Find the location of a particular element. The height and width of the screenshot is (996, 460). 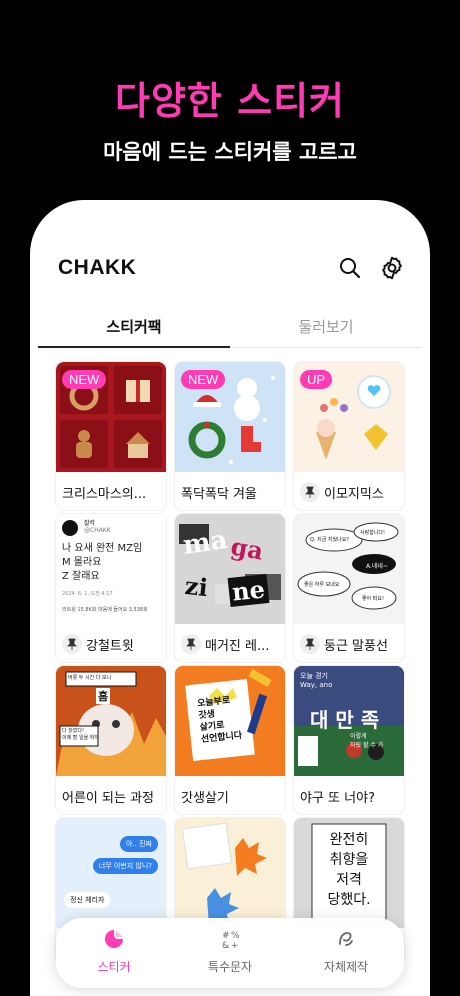

pack-thumbnail: UP is located at coordinates (349, 417).